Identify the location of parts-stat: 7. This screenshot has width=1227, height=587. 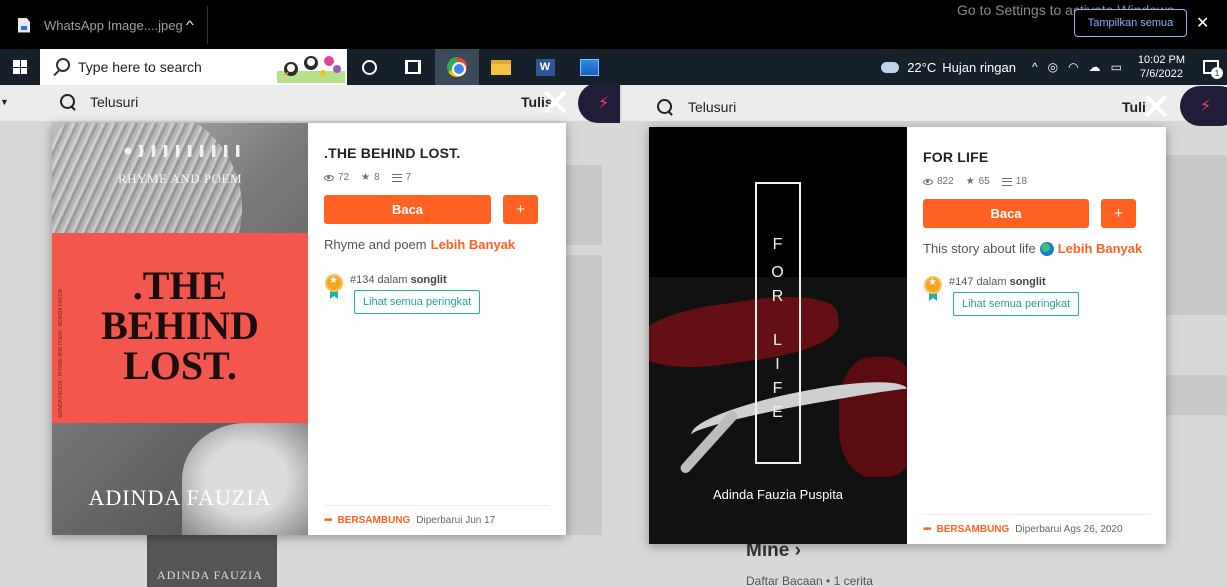
(401, 177).